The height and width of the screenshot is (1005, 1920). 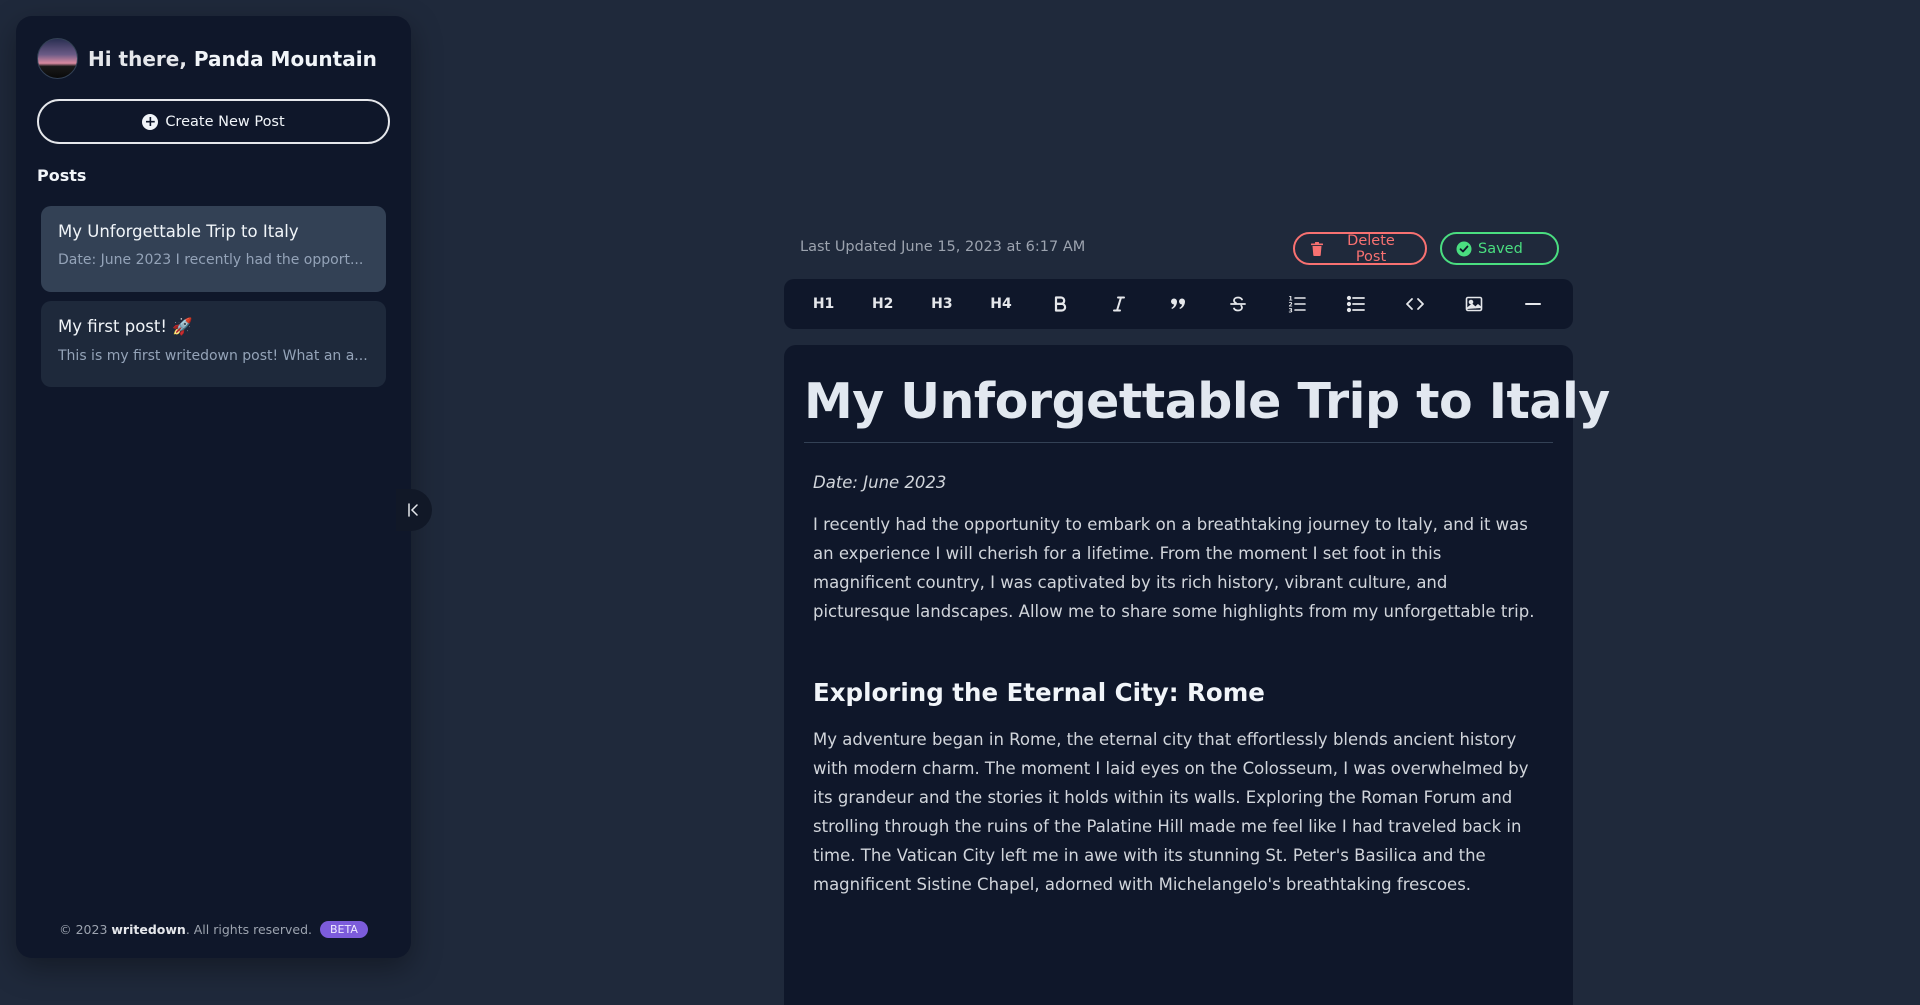 I want to click on delete-post-button: Delete Post, so click(x=1360, y=248).